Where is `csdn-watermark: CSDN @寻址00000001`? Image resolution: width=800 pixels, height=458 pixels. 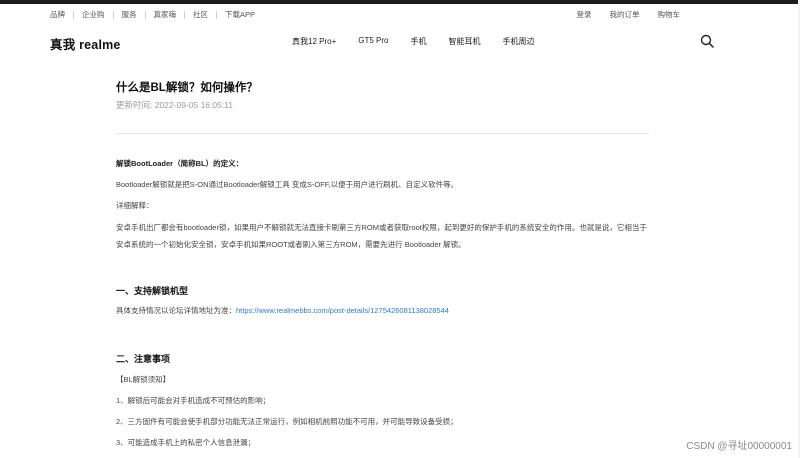 csdn-watermark: CSDN @寻址00000001 is located at coordinates (739, 446).